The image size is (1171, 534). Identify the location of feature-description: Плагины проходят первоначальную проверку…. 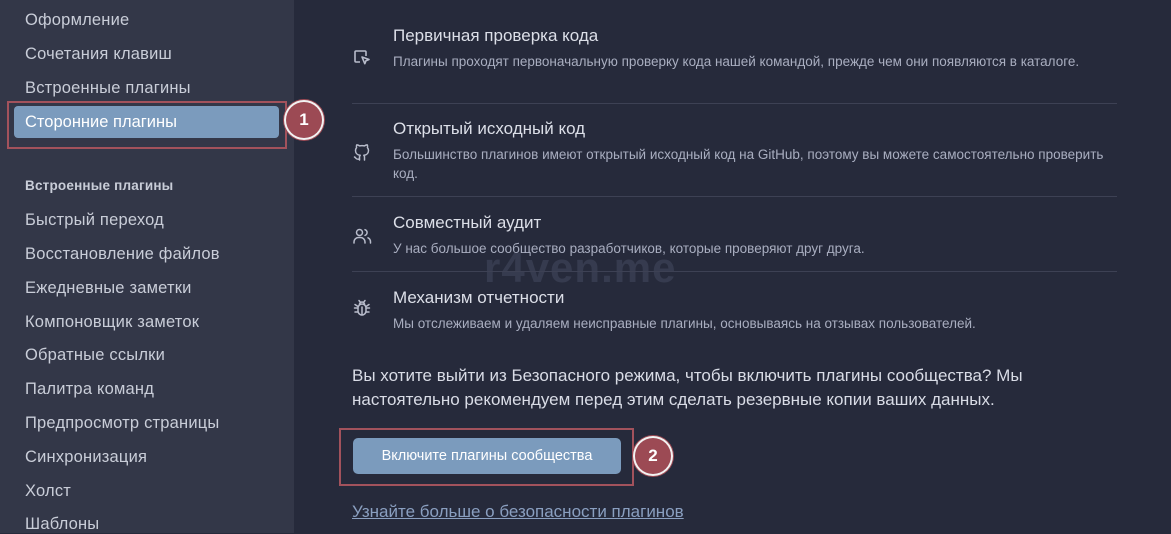
(736, 61).